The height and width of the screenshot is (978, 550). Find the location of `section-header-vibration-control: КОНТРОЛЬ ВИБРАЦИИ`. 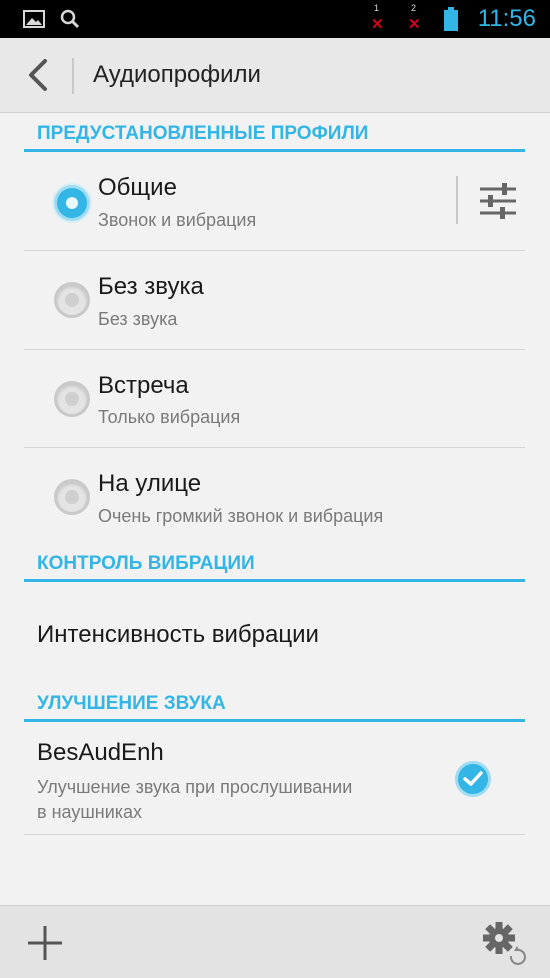

section-header-vibration-control: КОНТРОЛЬ ВИБРАЦИИ is located at coordinates (274, 562).